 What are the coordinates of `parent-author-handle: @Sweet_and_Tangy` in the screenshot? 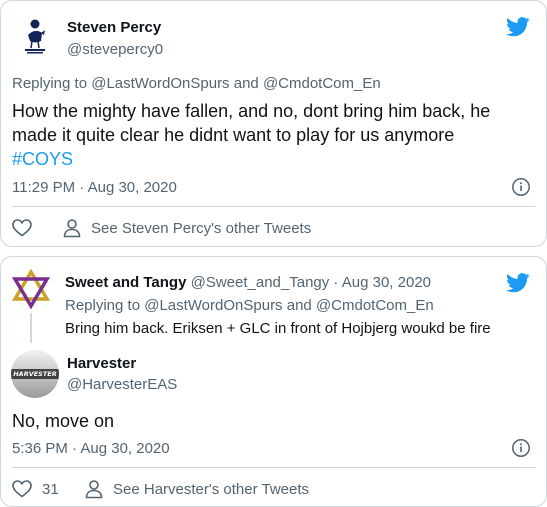 It's located at (260, 282).